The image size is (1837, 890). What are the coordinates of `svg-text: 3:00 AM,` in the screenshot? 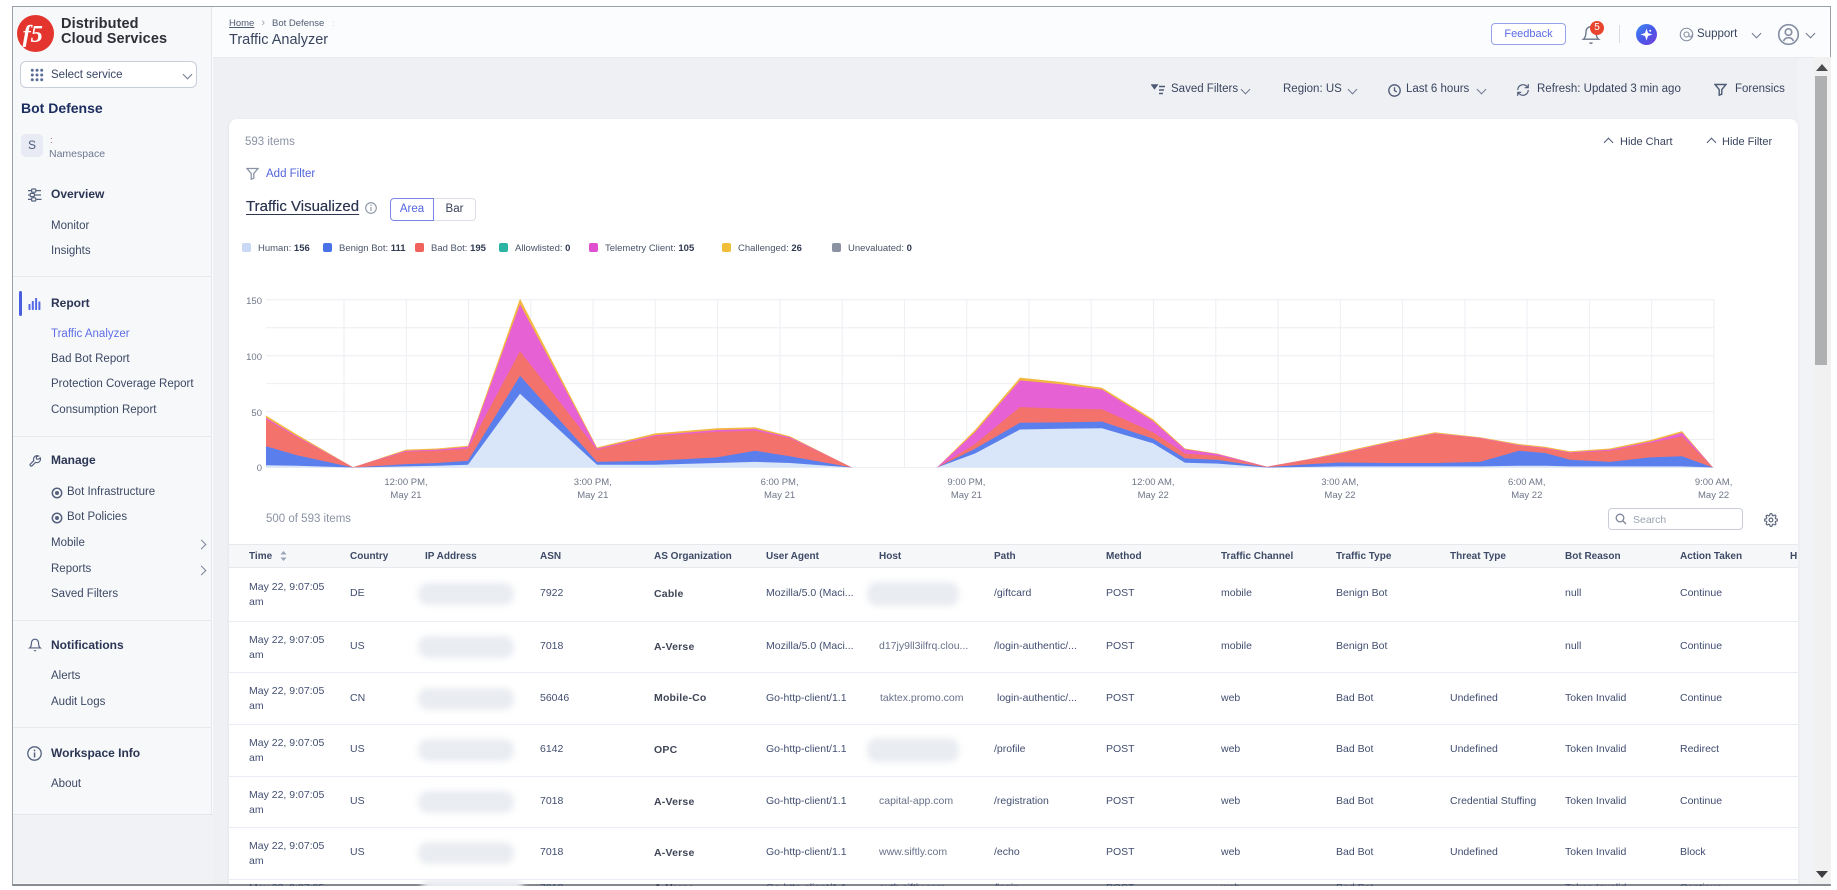 It's located at (1340, 482).